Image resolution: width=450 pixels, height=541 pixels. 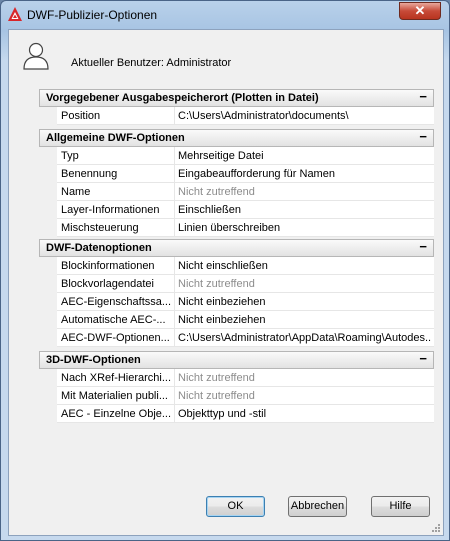 I want to click on property-row: Typ Mehrseitige Datei, so click(x=245, y=156).